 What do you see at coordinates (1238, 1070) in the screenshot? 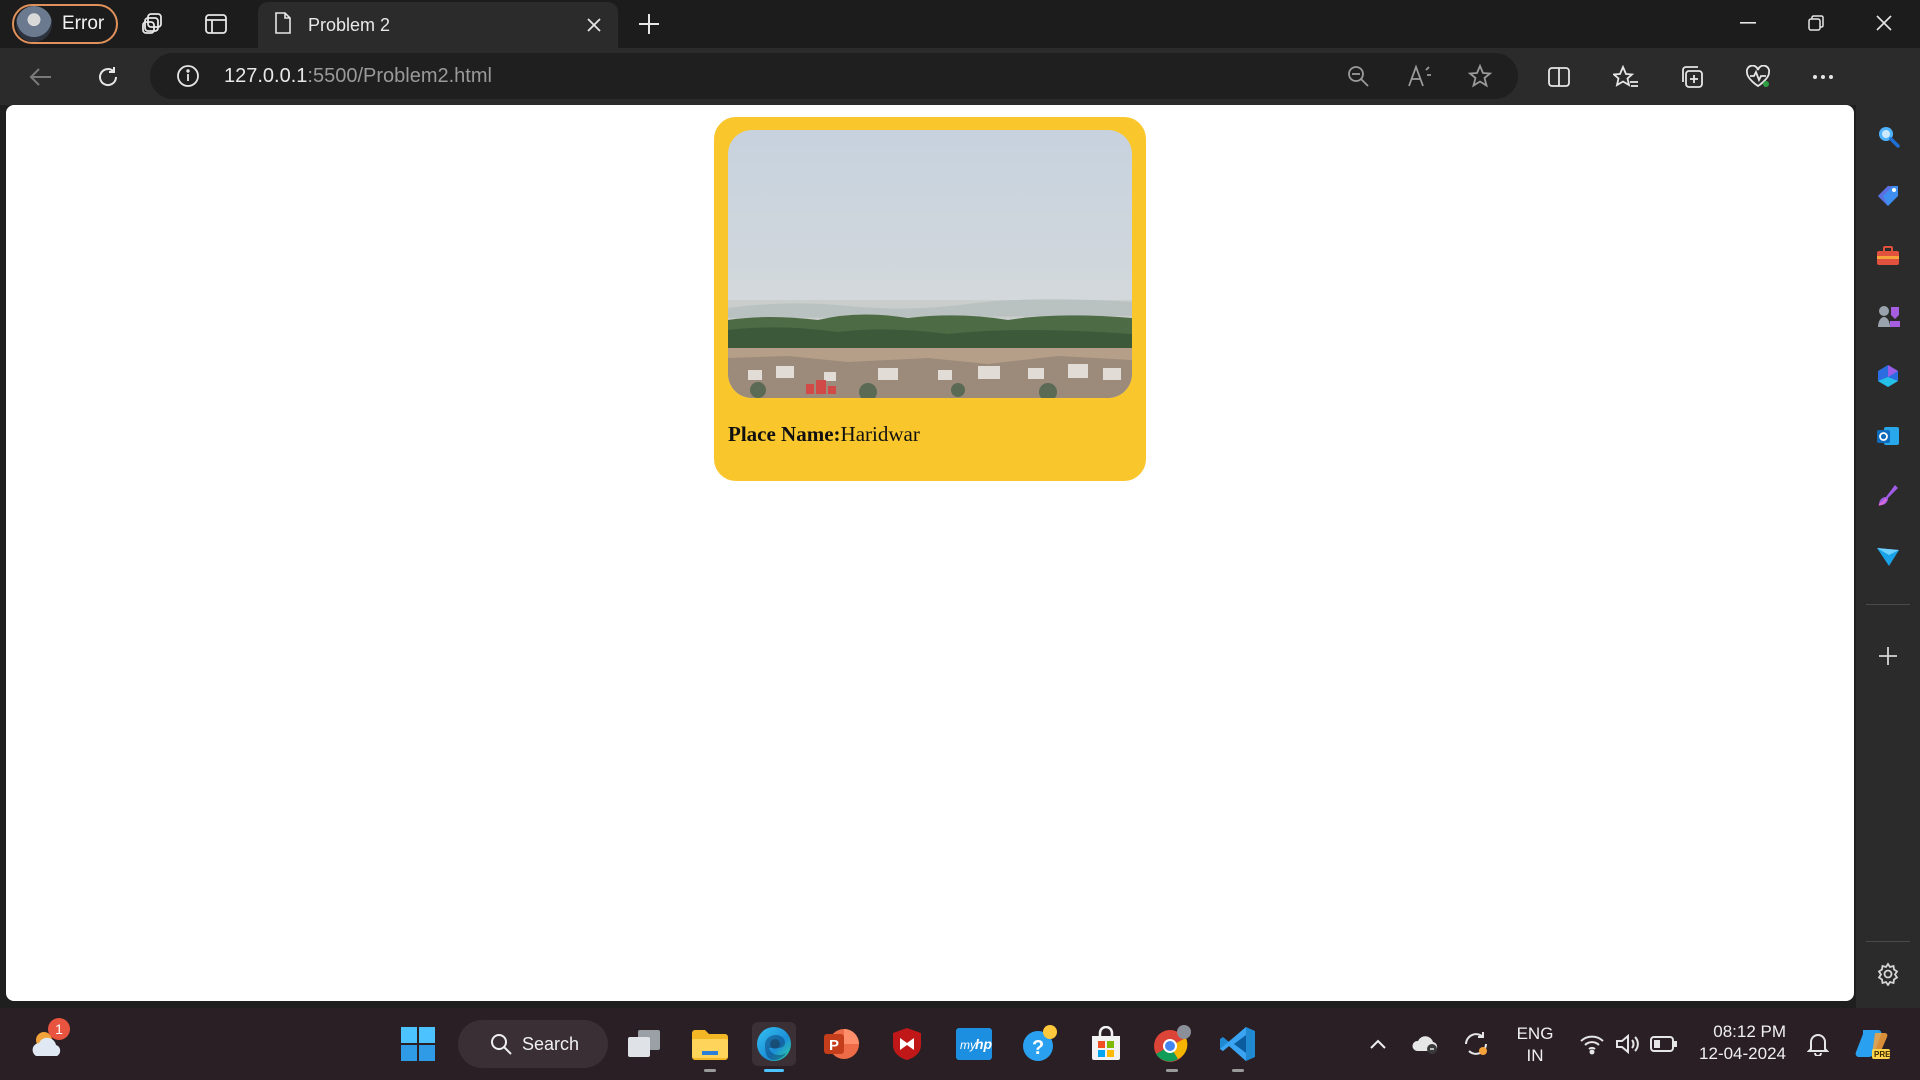
I see `vscode-running-indicator` at bounding box center [1238, 1070].